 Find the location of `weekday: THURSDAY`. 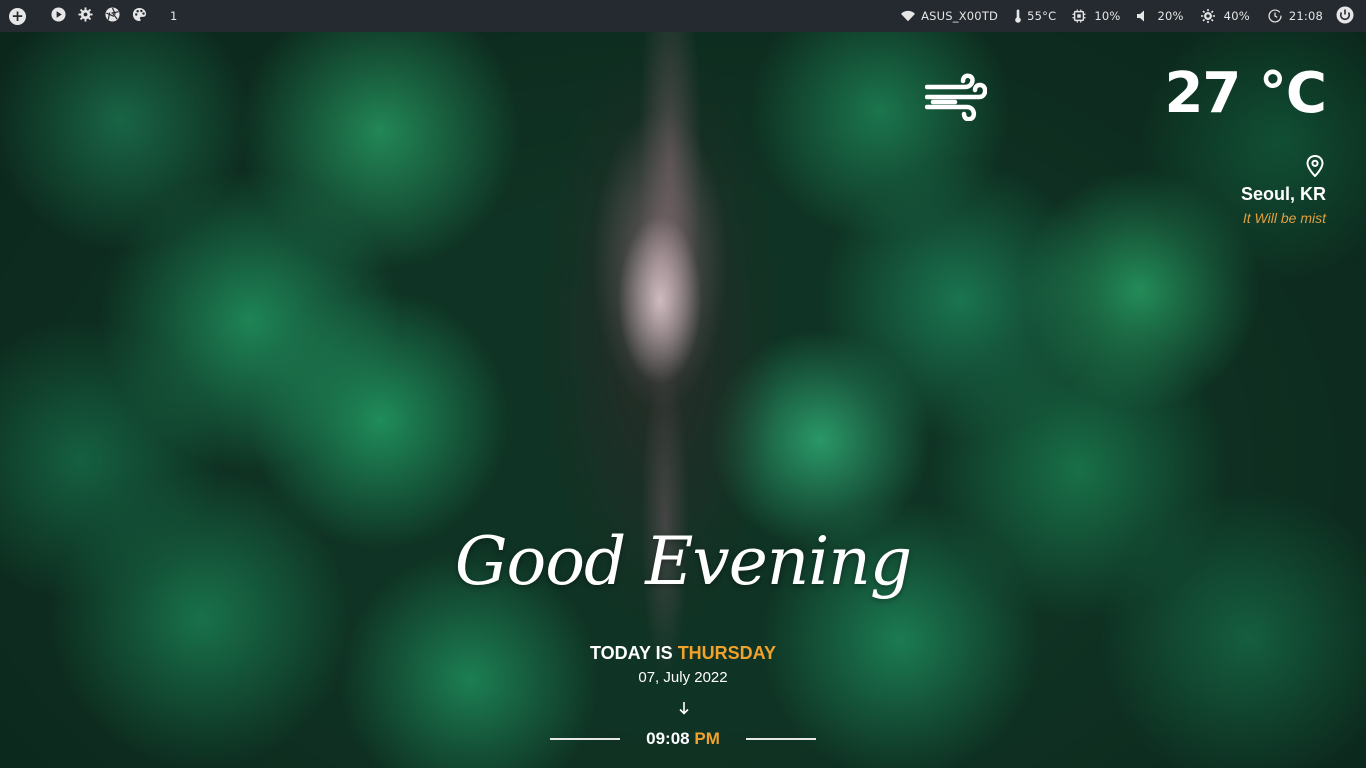

weekday: THURSDAY is located at coordinates (727, 653).